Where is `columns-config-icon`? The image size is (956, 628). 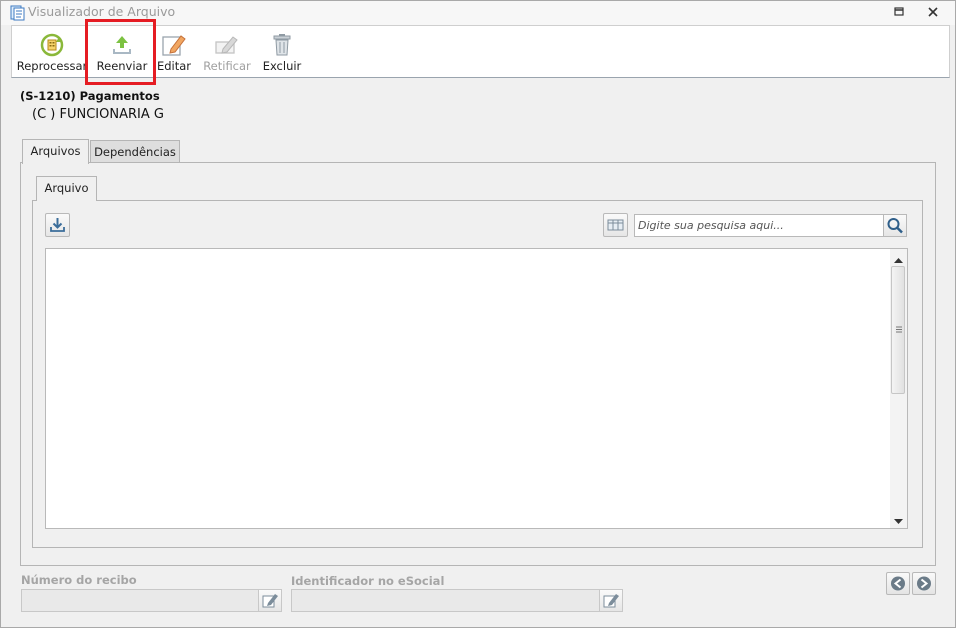
columns-config-icon is located at coordinates (615, 229).